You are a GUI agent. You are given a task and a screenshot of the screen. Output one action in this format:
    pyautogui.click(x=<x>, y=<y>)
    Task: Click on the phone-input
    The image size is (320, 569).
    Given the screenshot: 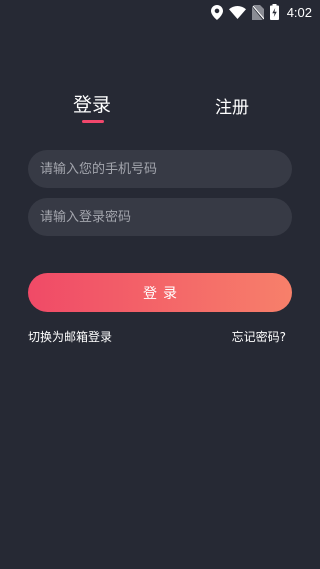 What is the action you would take?
    pyautogui.click(x=160, y=169)
    